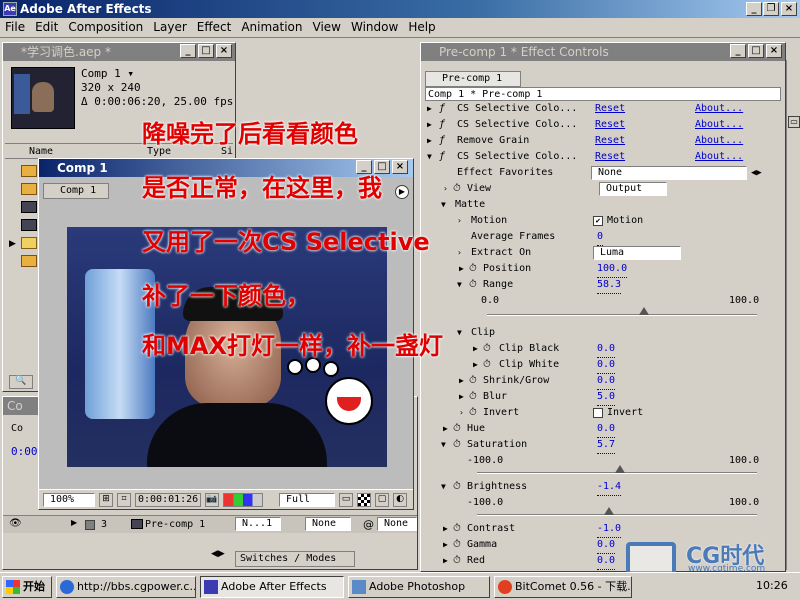  What do you see at coordinates (327, 27) in the screenshot?
I see `menu-view: View` at bounding box center [327, 27].